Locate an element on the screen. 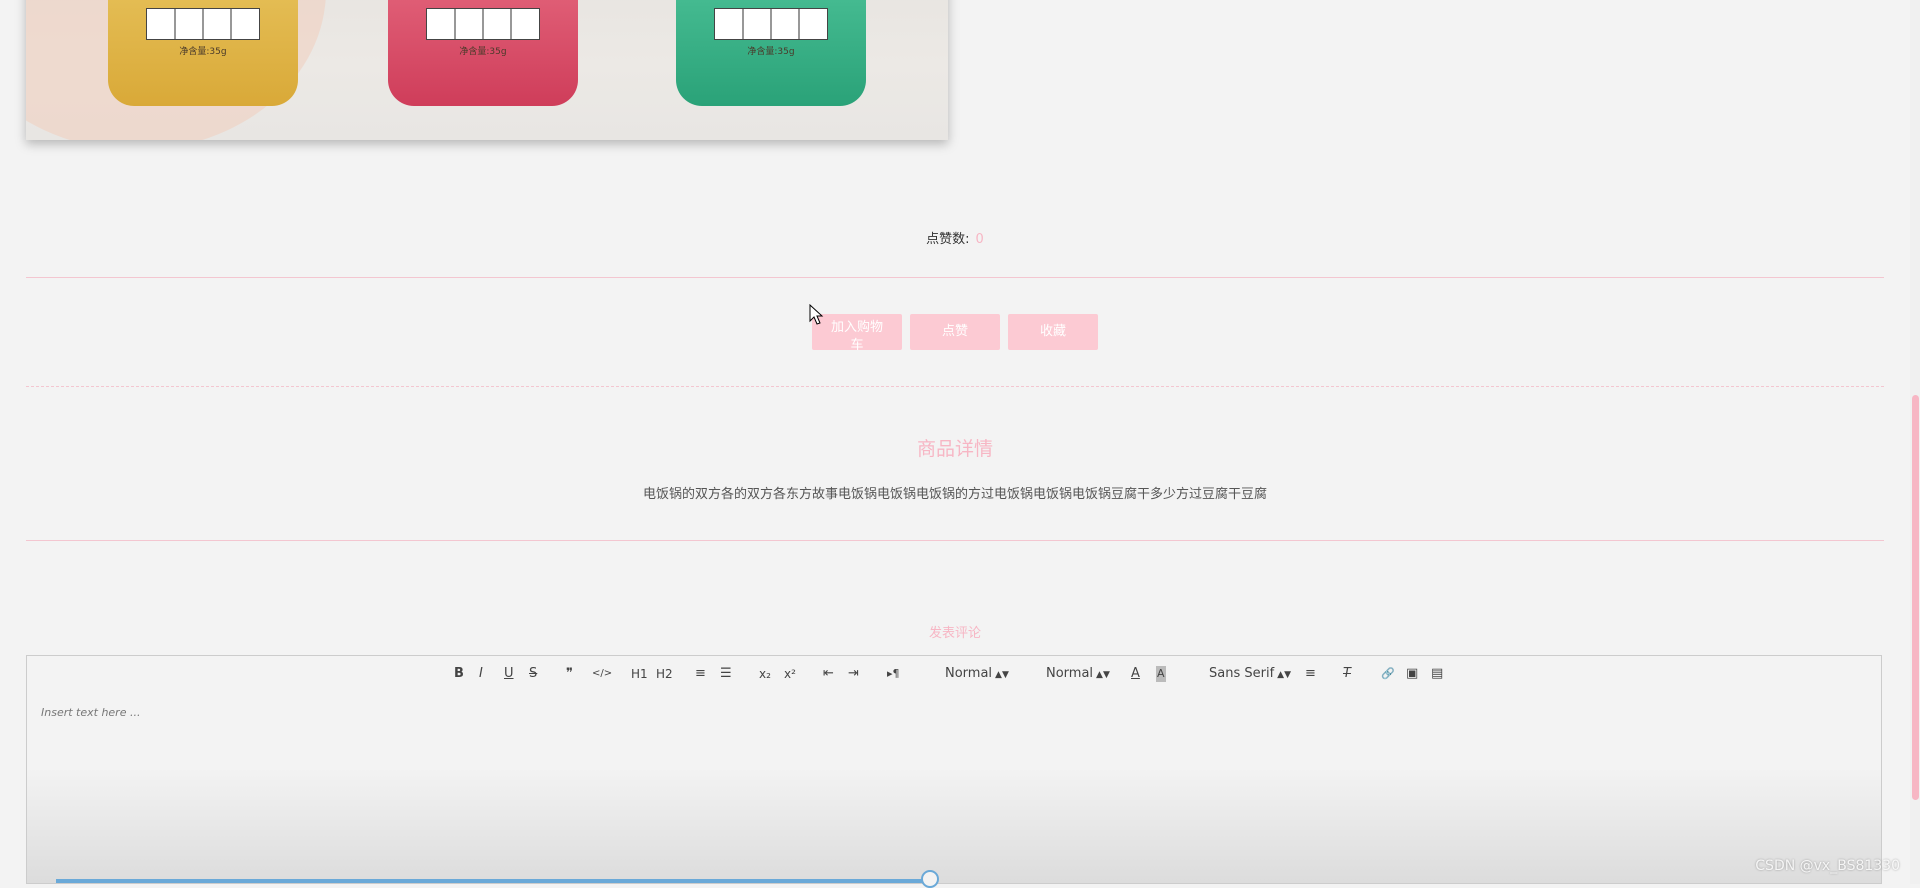  clean-format-button: T is located at coordinates (1347, 674).